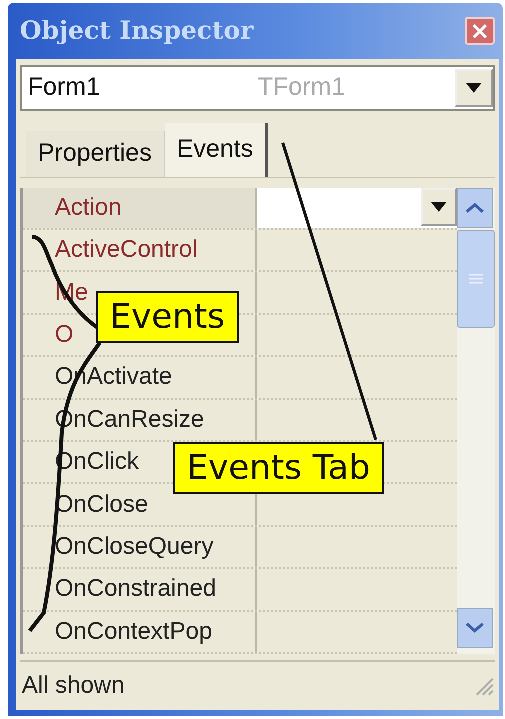 This screenshot has height=719, width=505. Describe the element at coordinates (216, 149) in the screenshot. I see `tab: Events` at that location.